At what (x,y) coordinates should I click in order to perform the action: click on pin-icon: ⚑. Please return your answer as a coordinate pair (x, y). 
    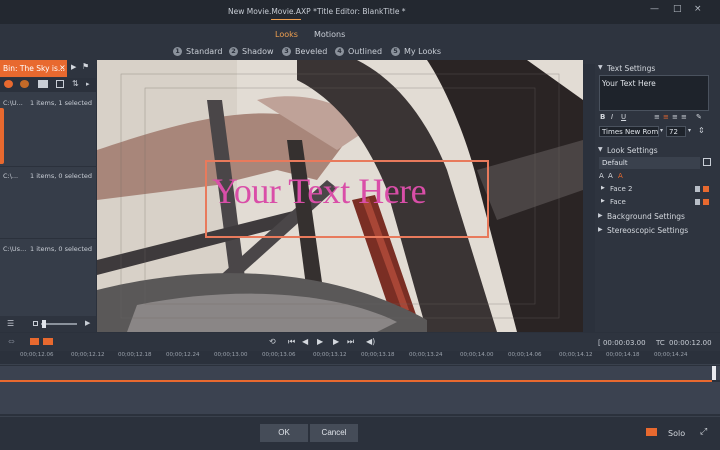
    Looking at the image, I should click on (85, 66).